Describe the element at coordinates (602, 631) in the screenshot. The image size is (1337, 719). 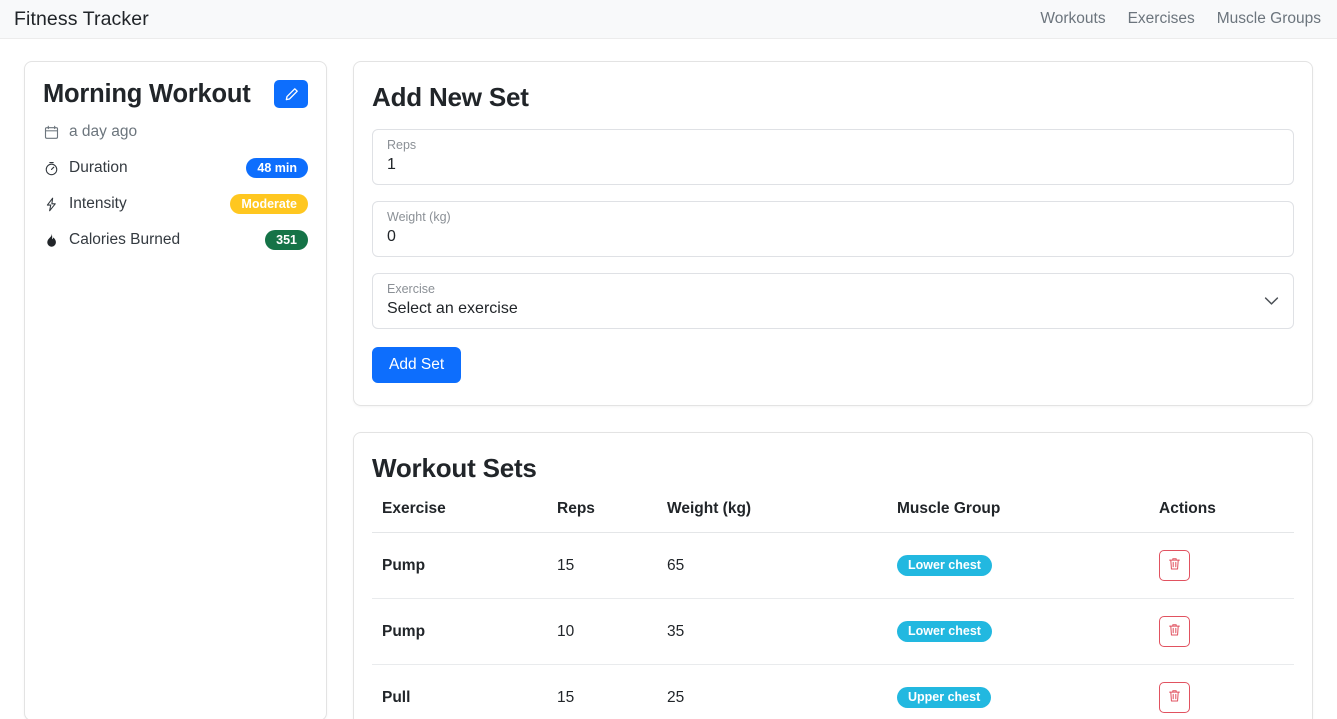
I see `cell-reps: 10` at that location.